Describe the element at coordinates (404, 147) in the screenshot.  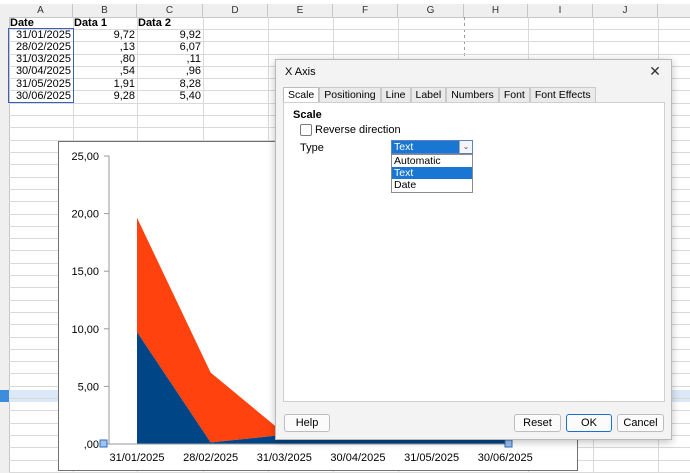
I see `type-select-value: Text` at that location.